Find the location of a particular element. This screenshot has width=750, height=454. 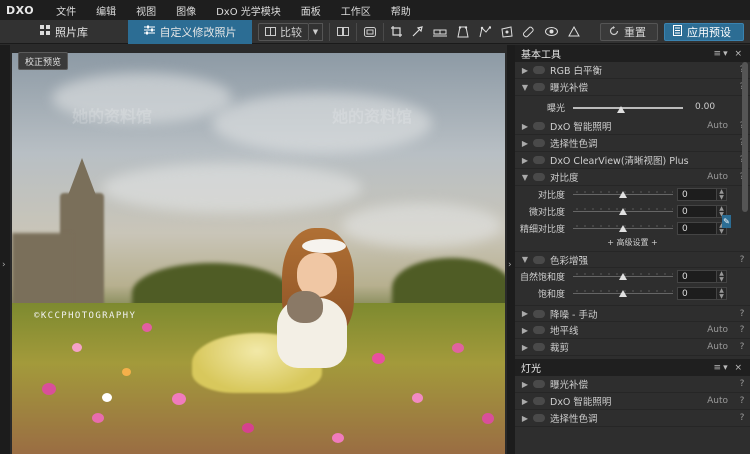

menu-file: 文件 is located at coordinates (66, 10).